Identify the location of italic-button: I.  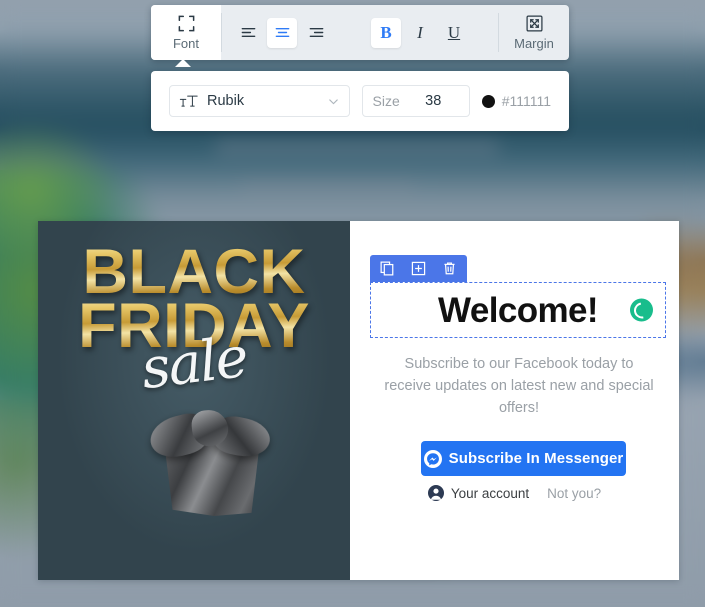
(420, 33).